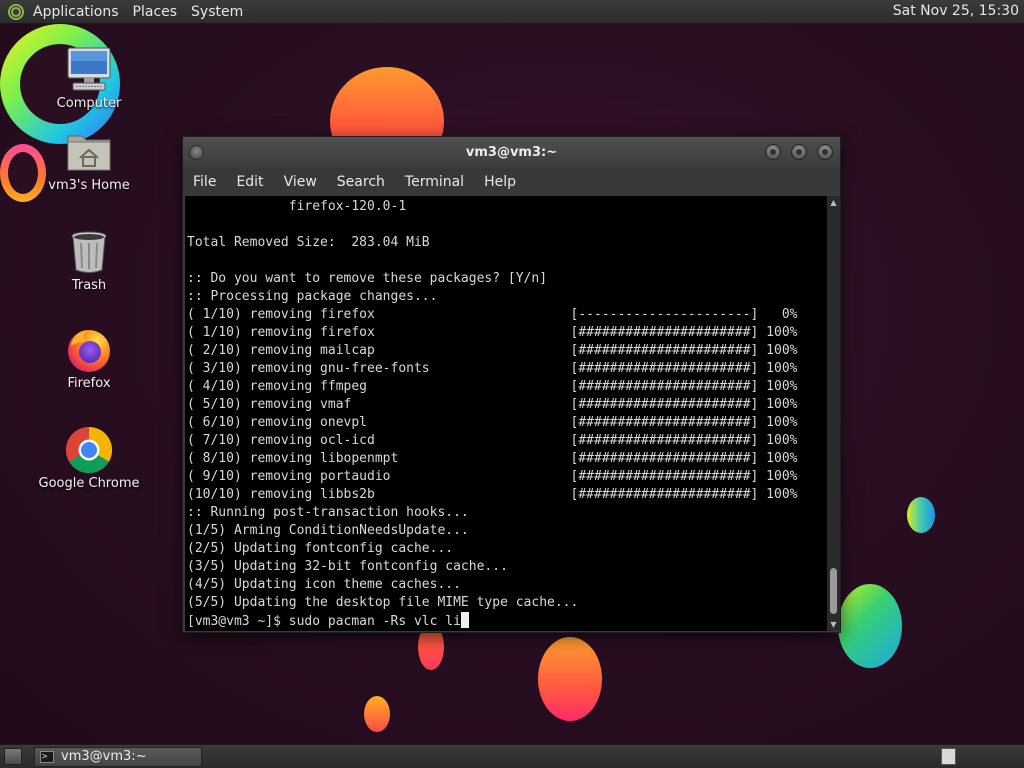 Image resolution: width=1024 pixels, height=768 pixels. I want to click on chrome-icon, so click(89, 450).